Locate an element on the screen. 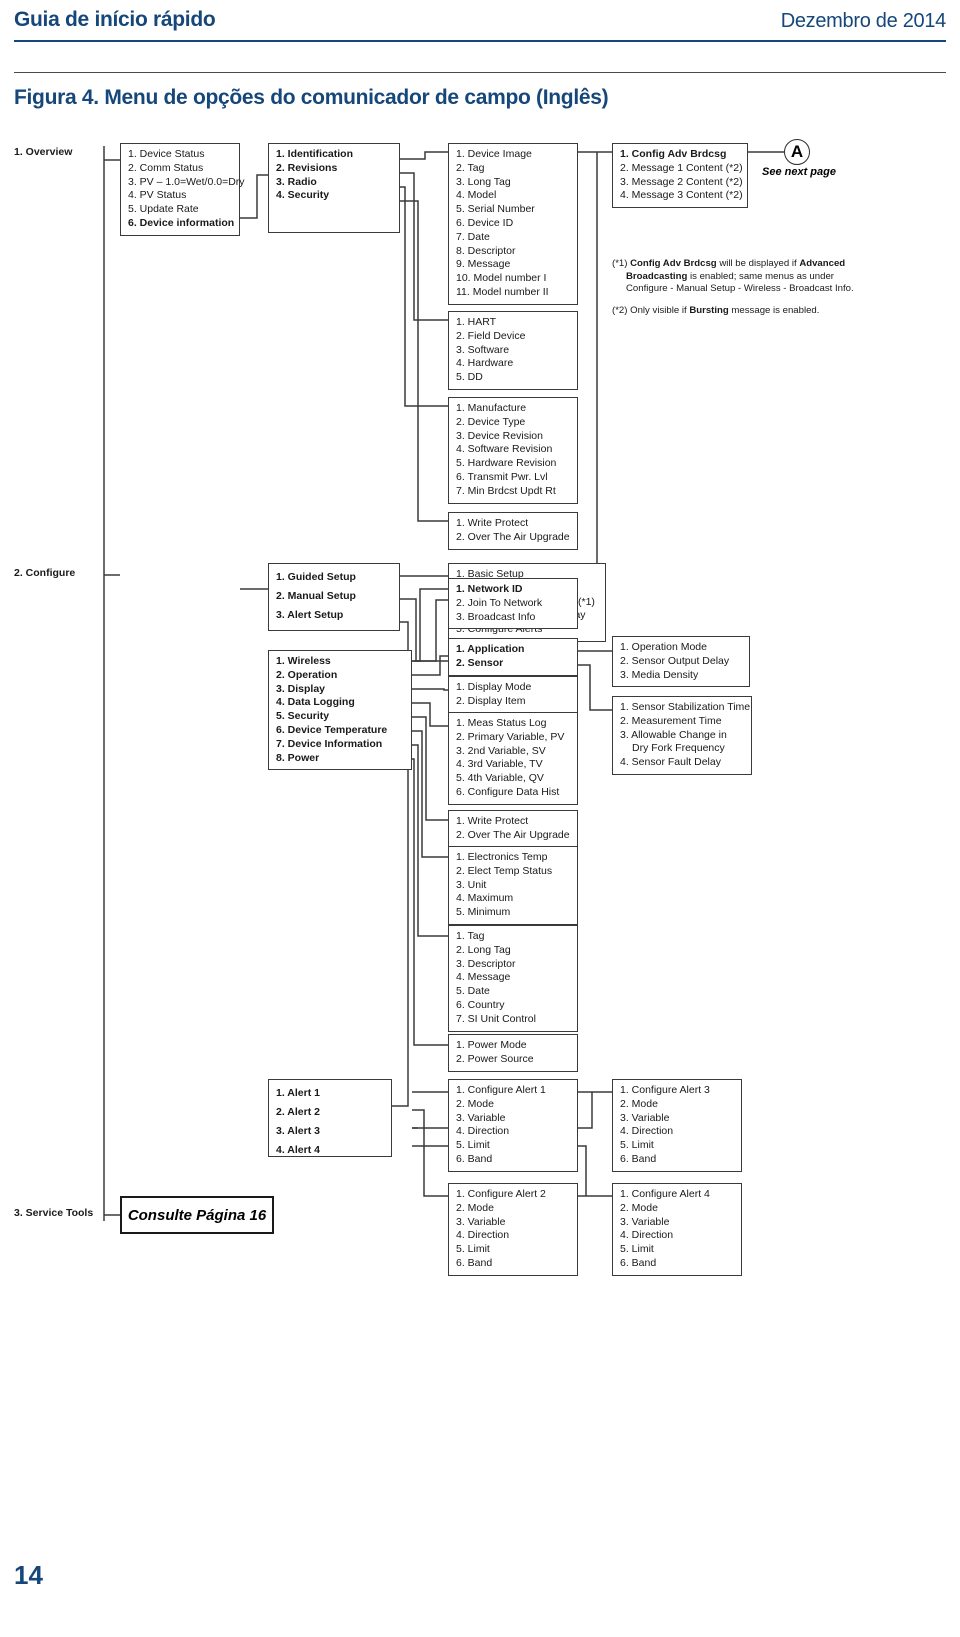  menu-item: 5. Security is located at coordinates (340, 717).